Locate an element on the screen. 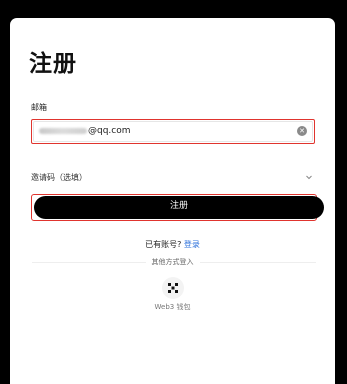 Image resolution: width=347 pixels, height=384 pixels. login-prompt-text: 已有账号? is located at coordinates (163, 244).